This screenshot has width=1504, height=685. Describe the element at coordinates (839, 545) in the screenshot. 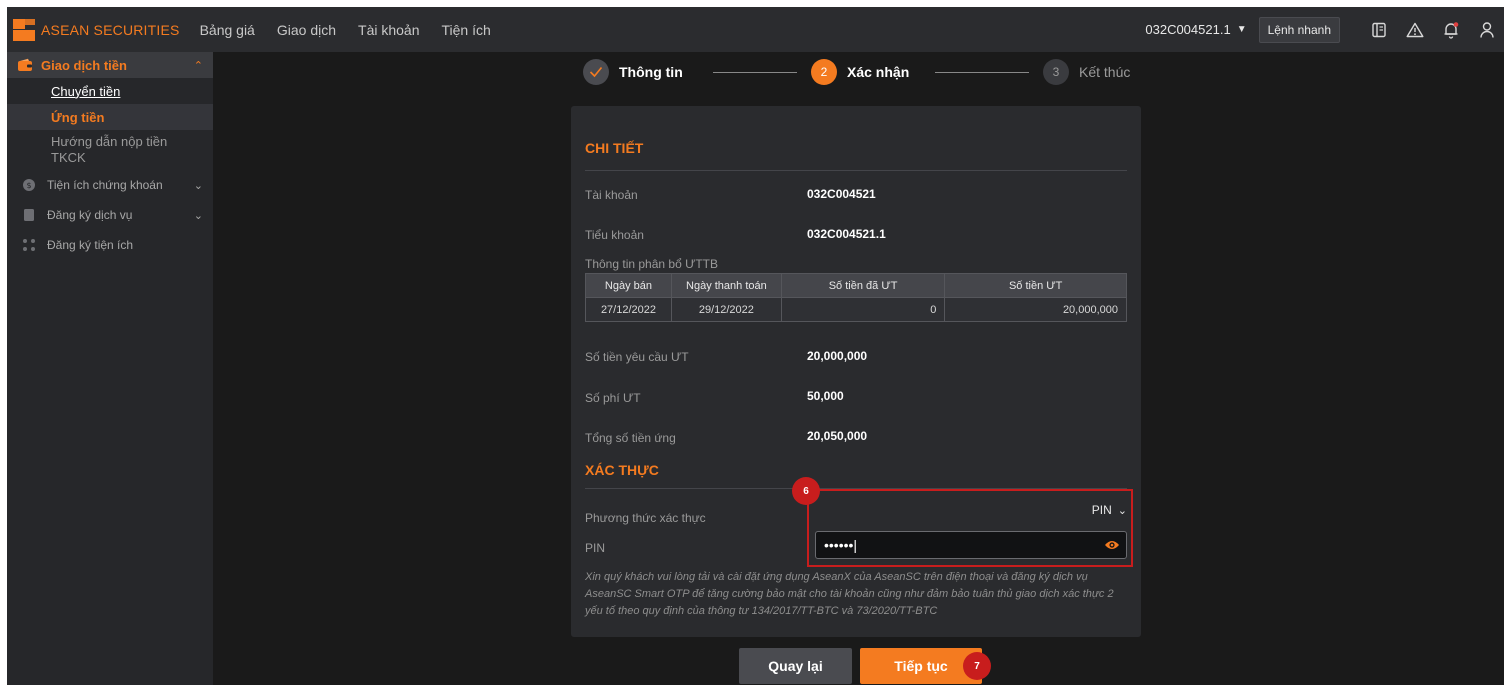

I see `pin-input-value: ••••••` at that location.